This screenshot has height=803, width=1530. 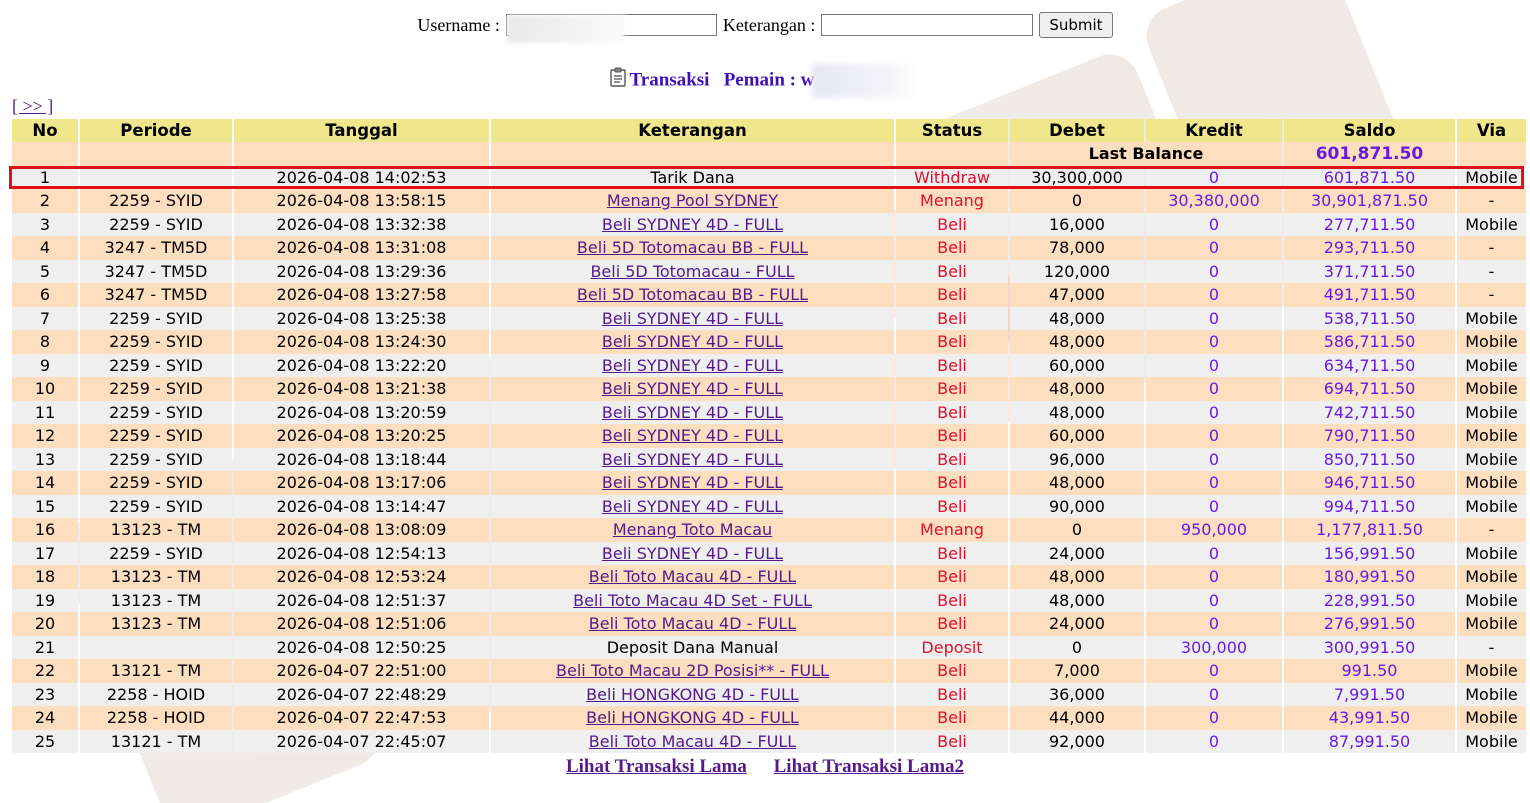 I want to click on cell-tanggal: 2026-04-08 12:51:37, so click(x=361, y=600).